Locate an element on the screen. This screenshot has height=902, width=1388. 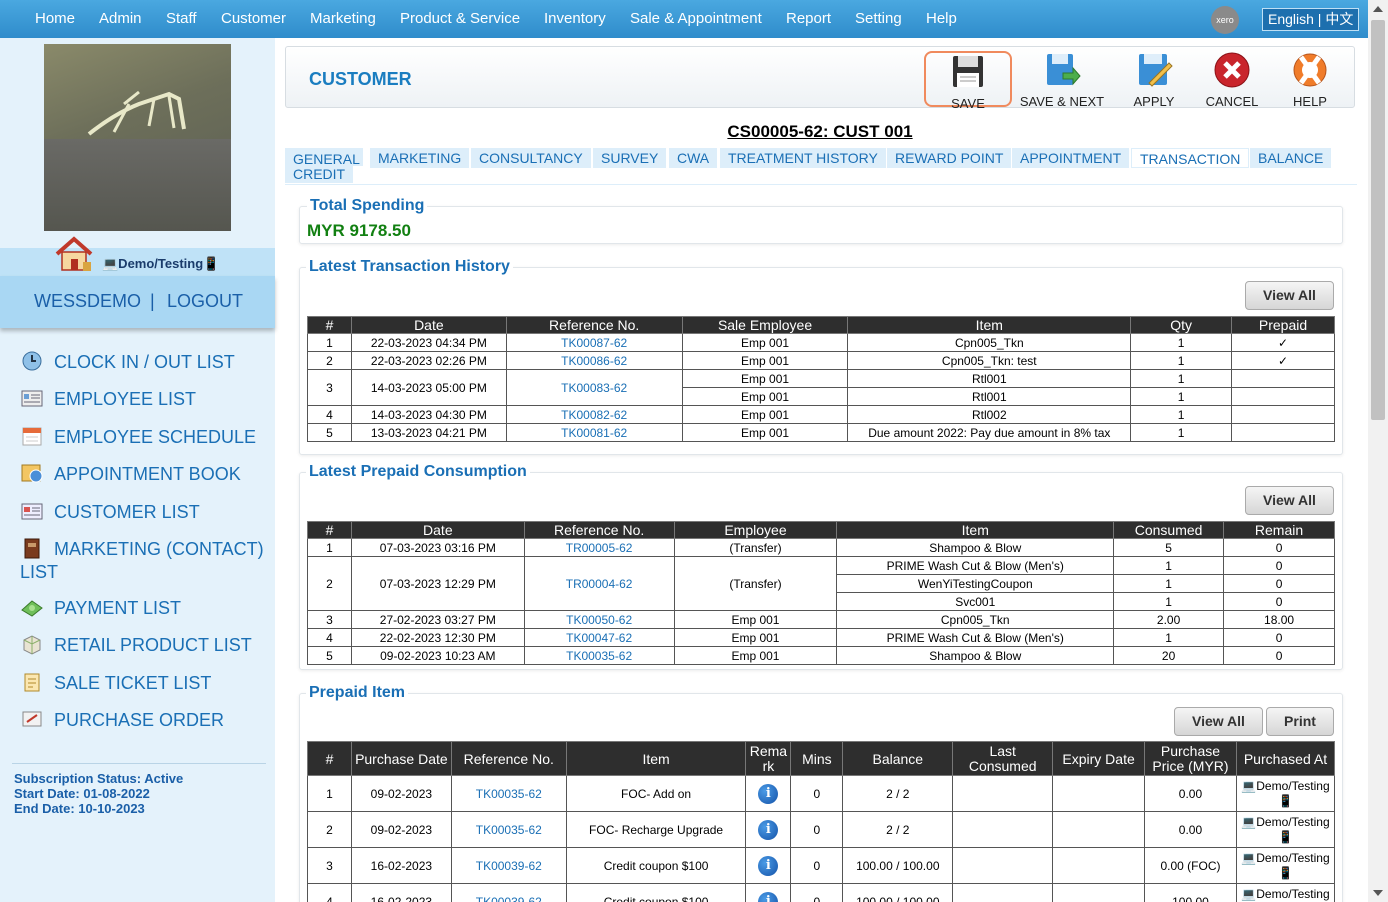
language-switch: English | 中文 is located at coordinates (1311, 19).